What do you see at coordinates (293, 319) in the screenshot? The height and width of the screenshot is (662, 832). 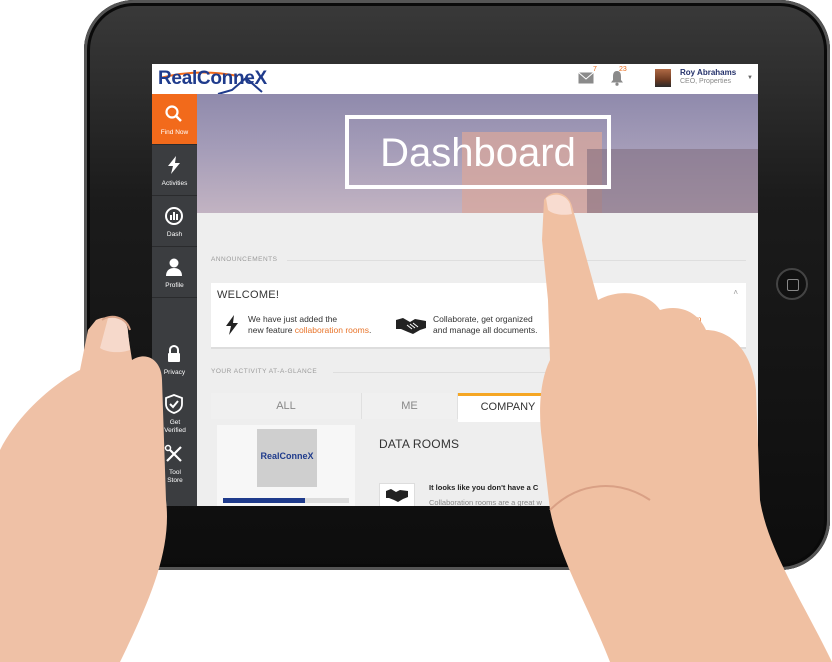 I see `announcement-line: We have just added the` at bounding box center [293, 319].